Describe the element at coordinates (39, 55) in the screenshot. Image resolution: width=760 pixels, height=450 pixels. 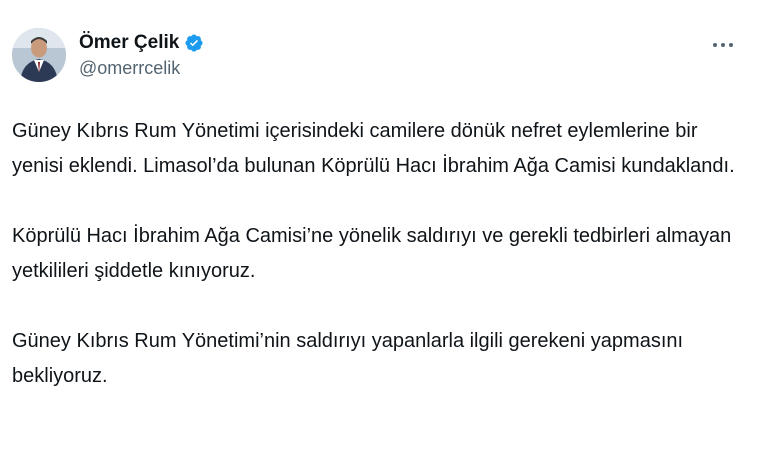
I see `avatar` at that location.